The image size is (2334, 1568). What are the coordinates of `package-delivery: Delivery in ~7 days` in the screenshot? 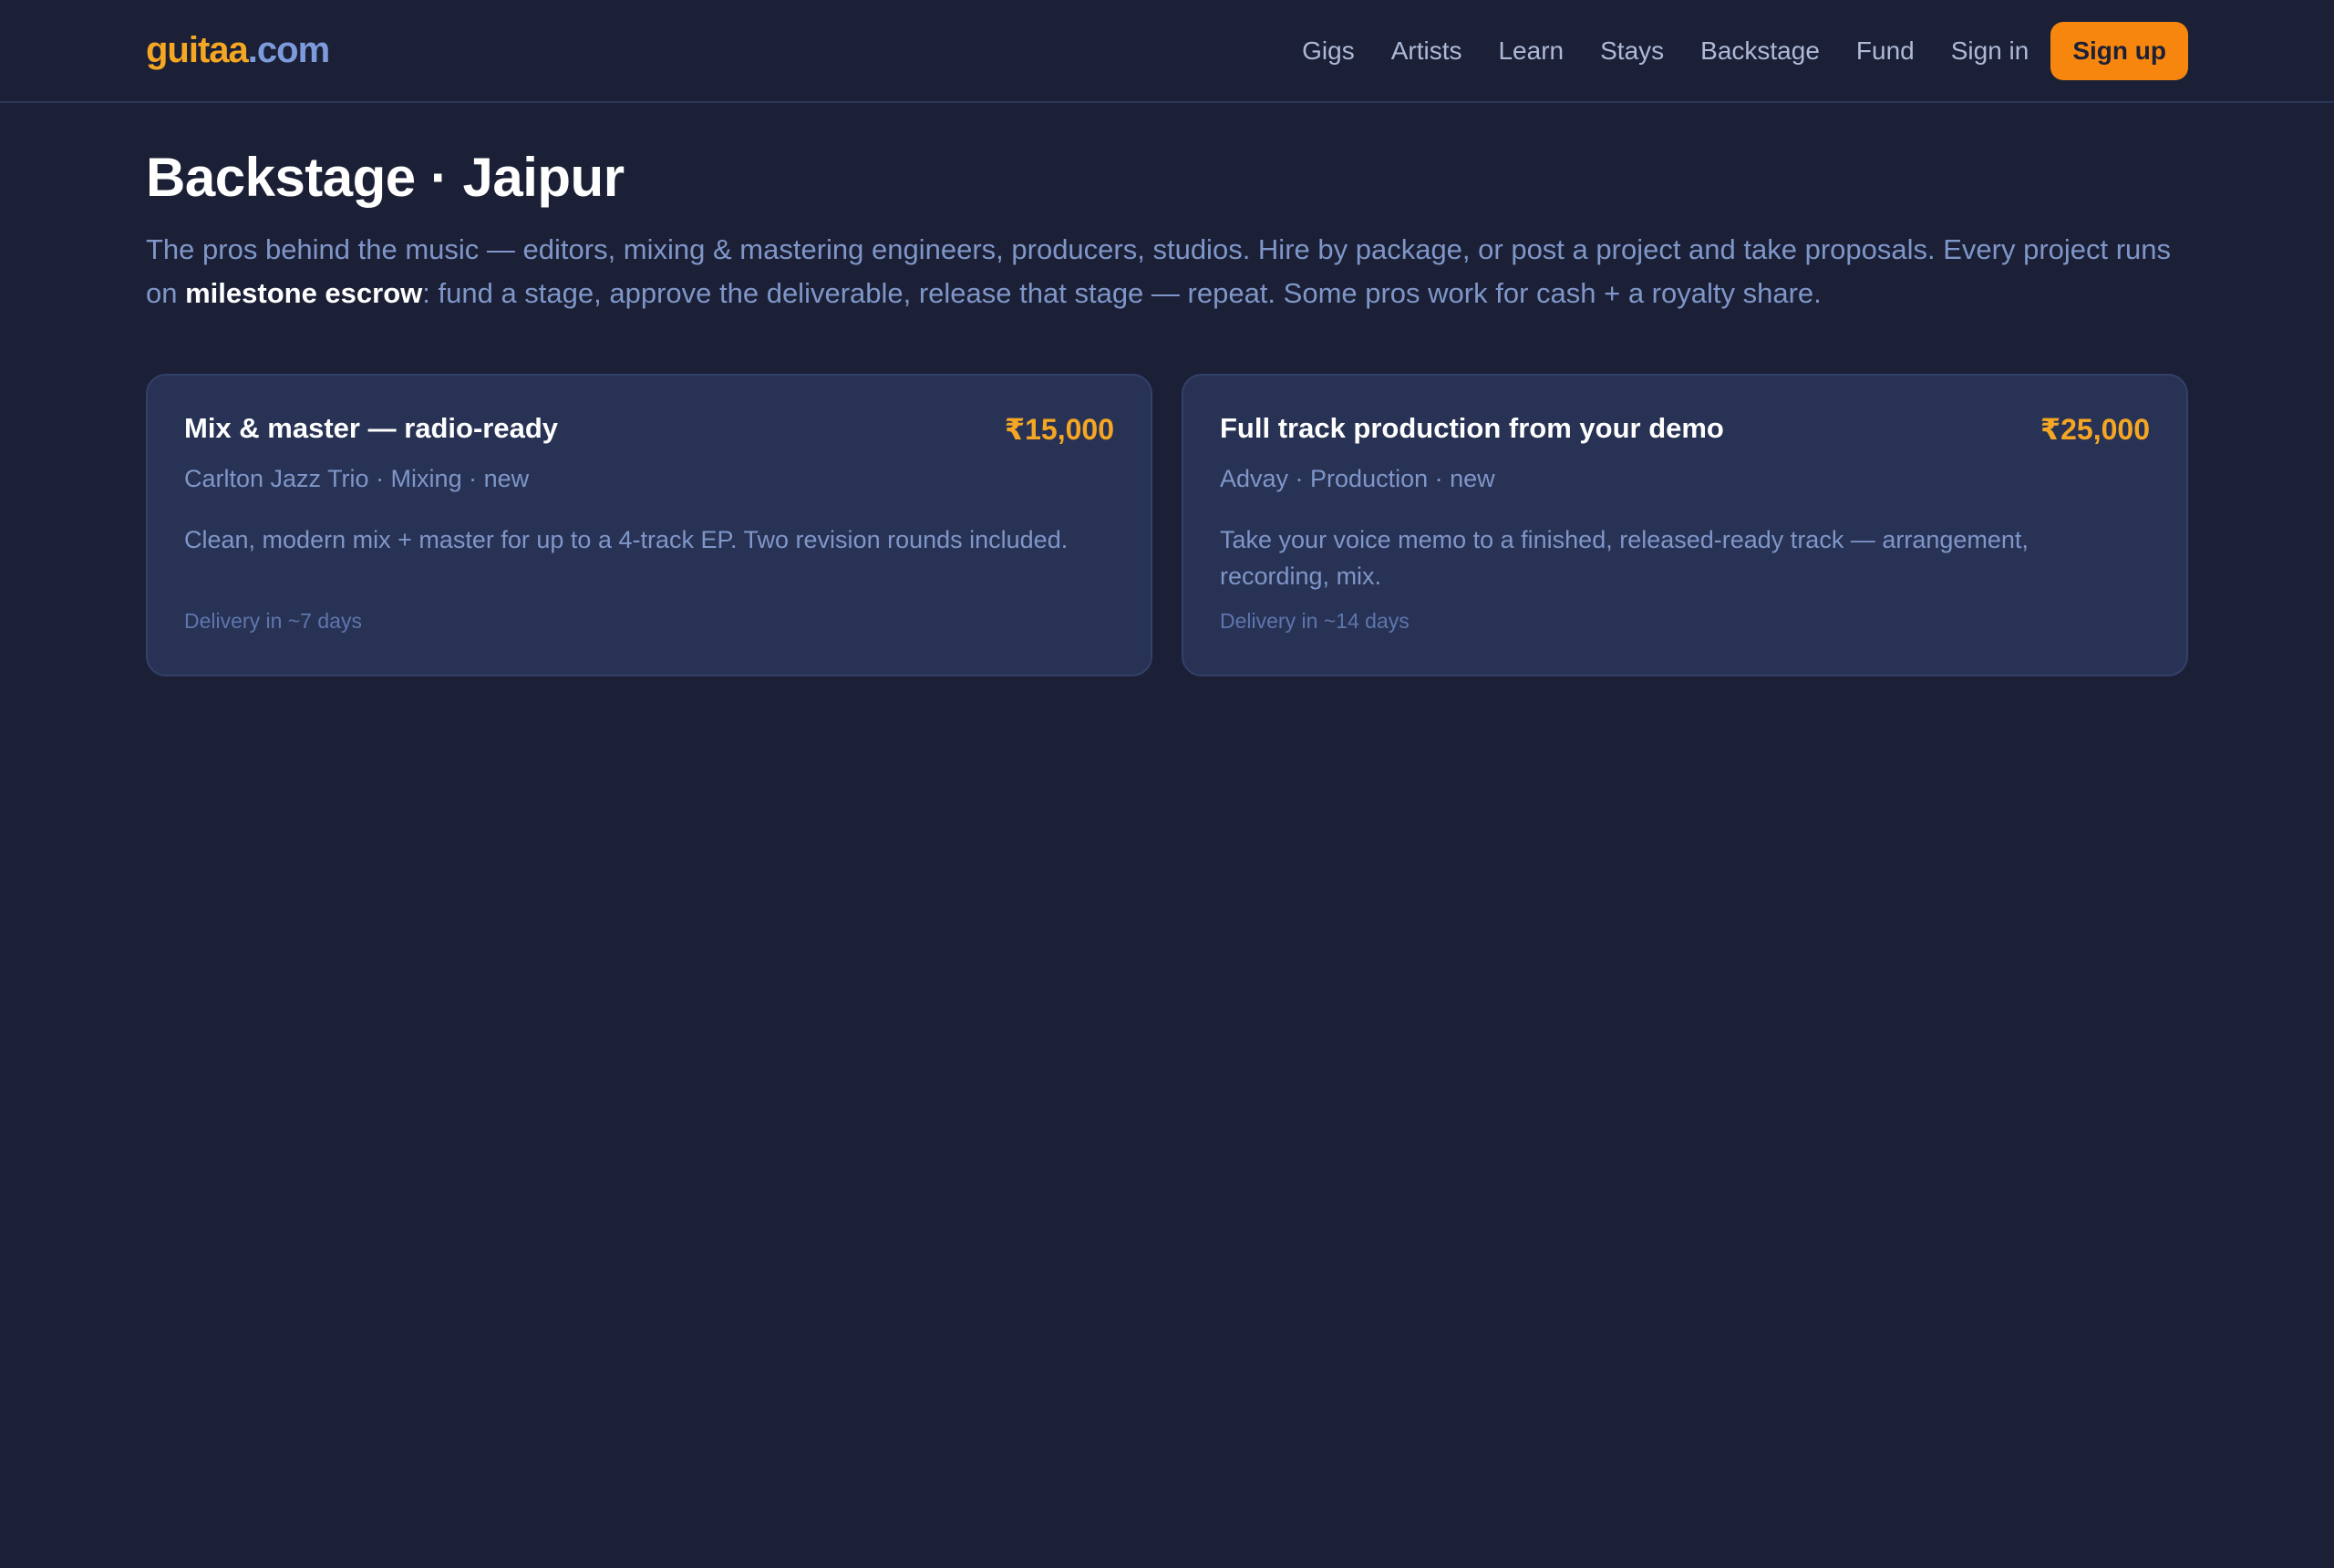 It's located at (273, 621).